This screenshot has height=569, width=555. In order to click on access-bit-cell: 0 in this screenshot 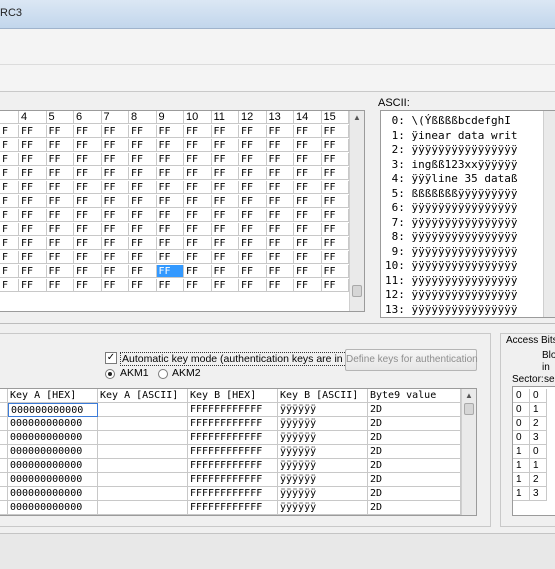, I will do `click(521, 410)`.